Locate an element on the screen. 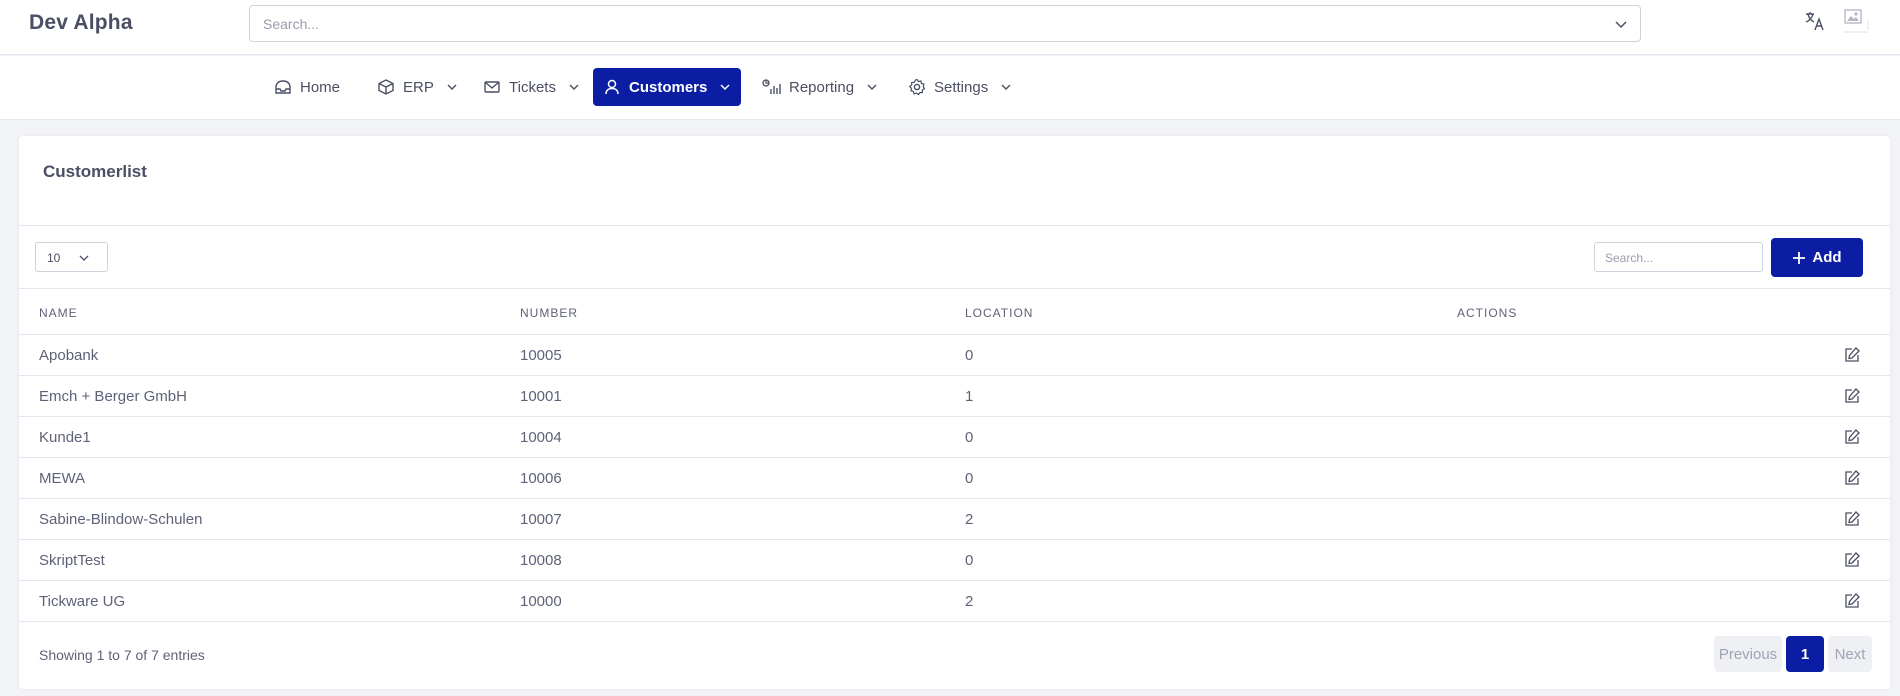 The height and width of the screenshot is (696, 1900). cell-location: 1 is located at coordinates (969, 396).